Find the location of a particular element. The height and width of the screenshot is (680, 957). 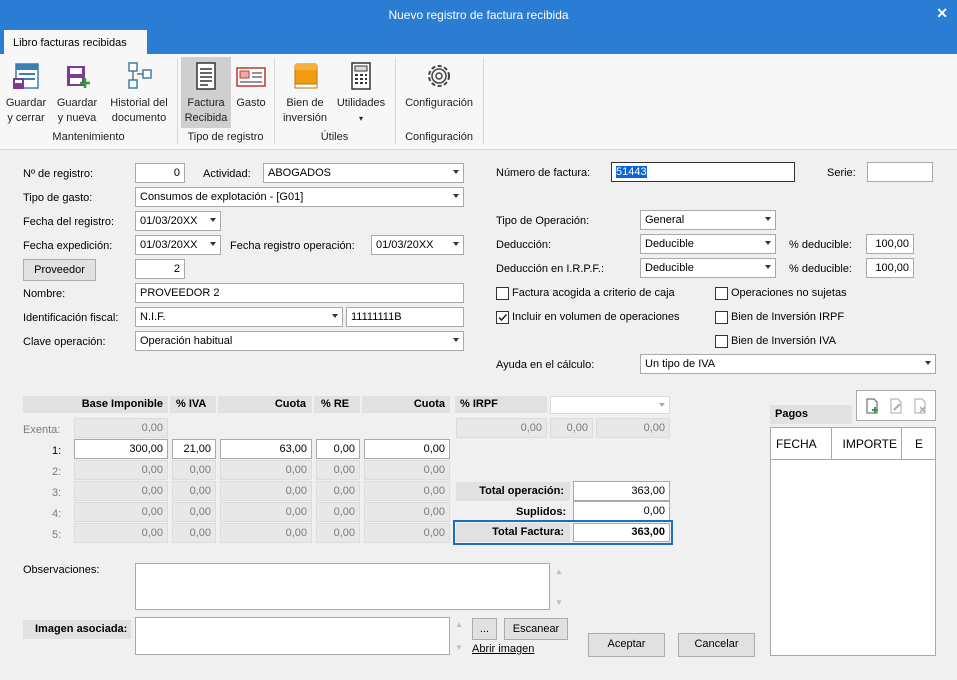

close-icon: ✕ is located at coordinates (942, 13).